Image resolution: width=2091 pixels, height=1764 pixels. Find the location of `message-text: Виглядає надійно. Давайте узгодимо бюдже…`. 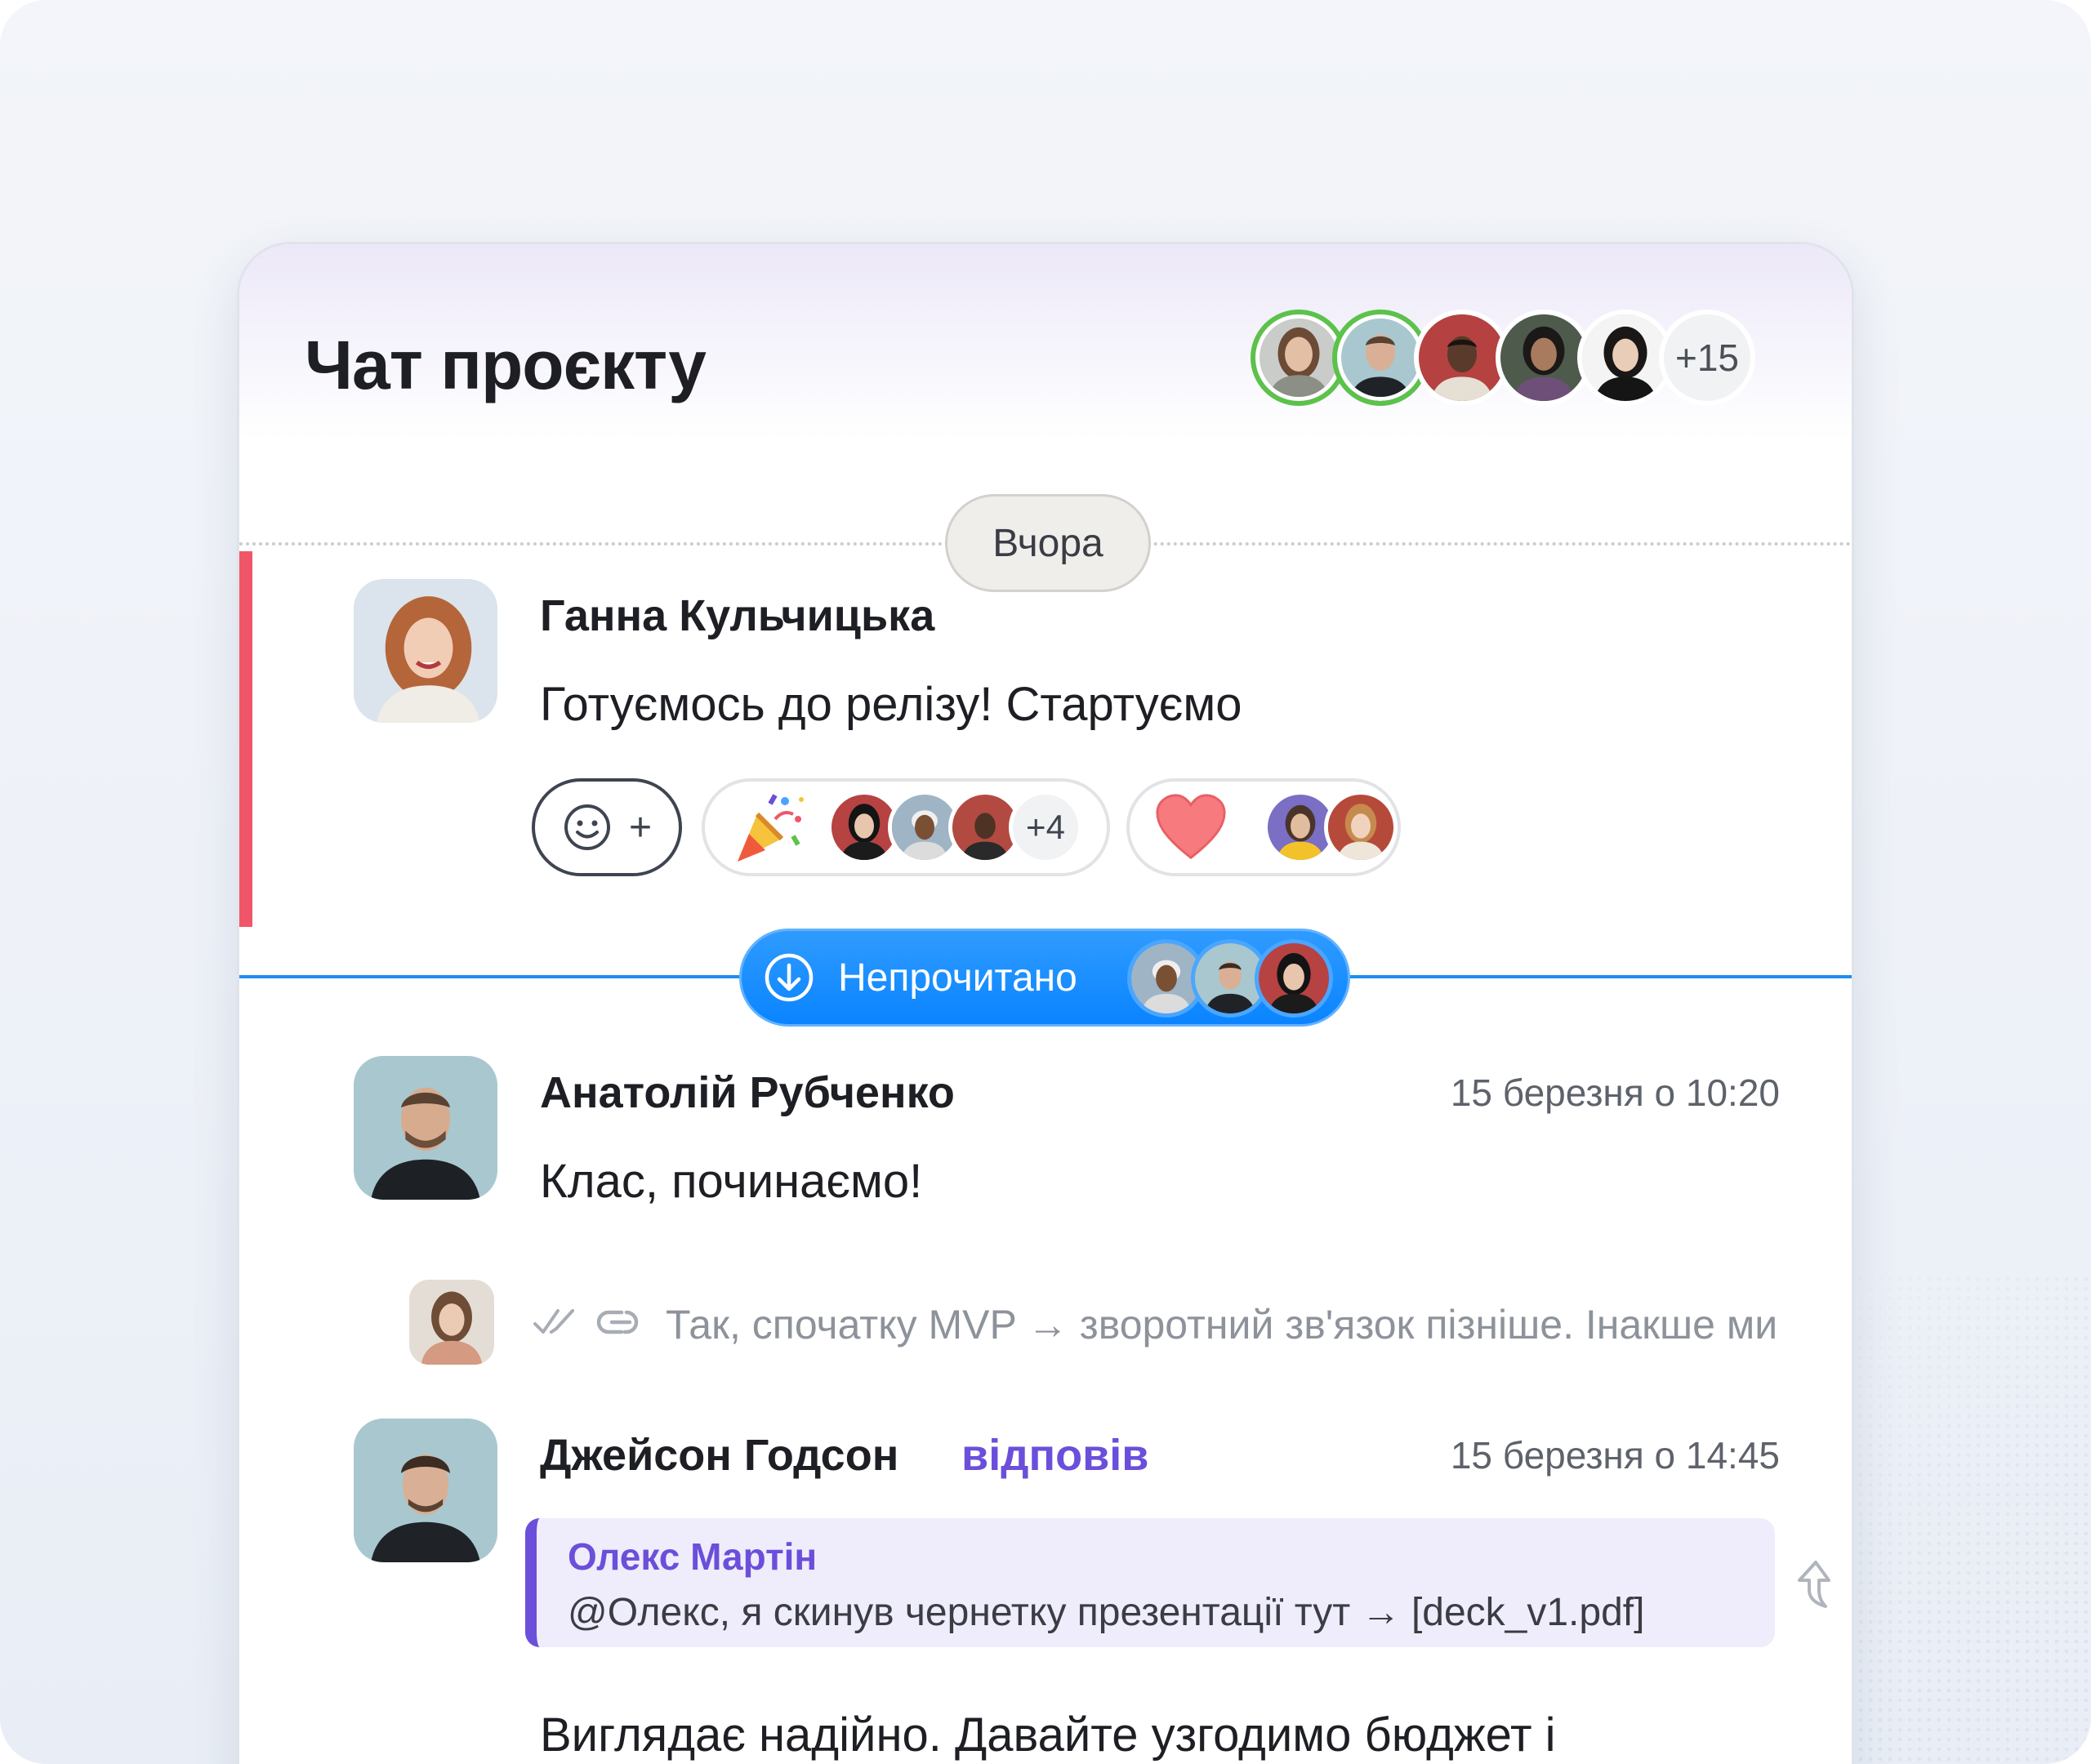

message-text: Виглядає надійно. Давайте узгодимо бюдже… is located at coordinates (1048, 1735).